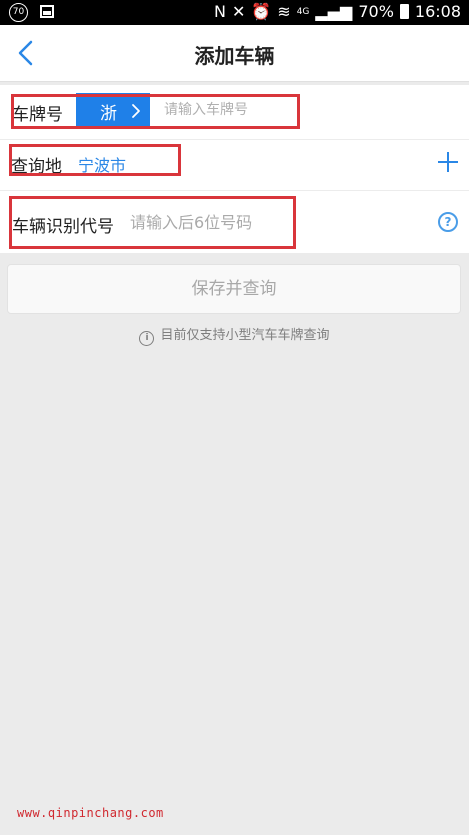 This screenshot has width=469, height=835. I want to click on battery-icon, so click(404, 11).